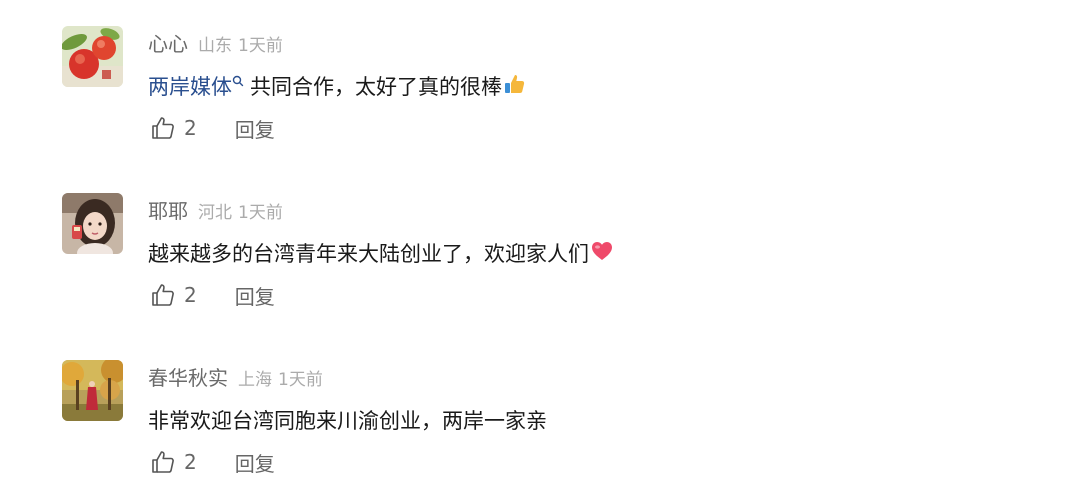  What do you see at coordinates (376, 87) in the screenshot?
I see `comment-body: 共同合作，太好了真的很棒` at bounding box center [376, 87].